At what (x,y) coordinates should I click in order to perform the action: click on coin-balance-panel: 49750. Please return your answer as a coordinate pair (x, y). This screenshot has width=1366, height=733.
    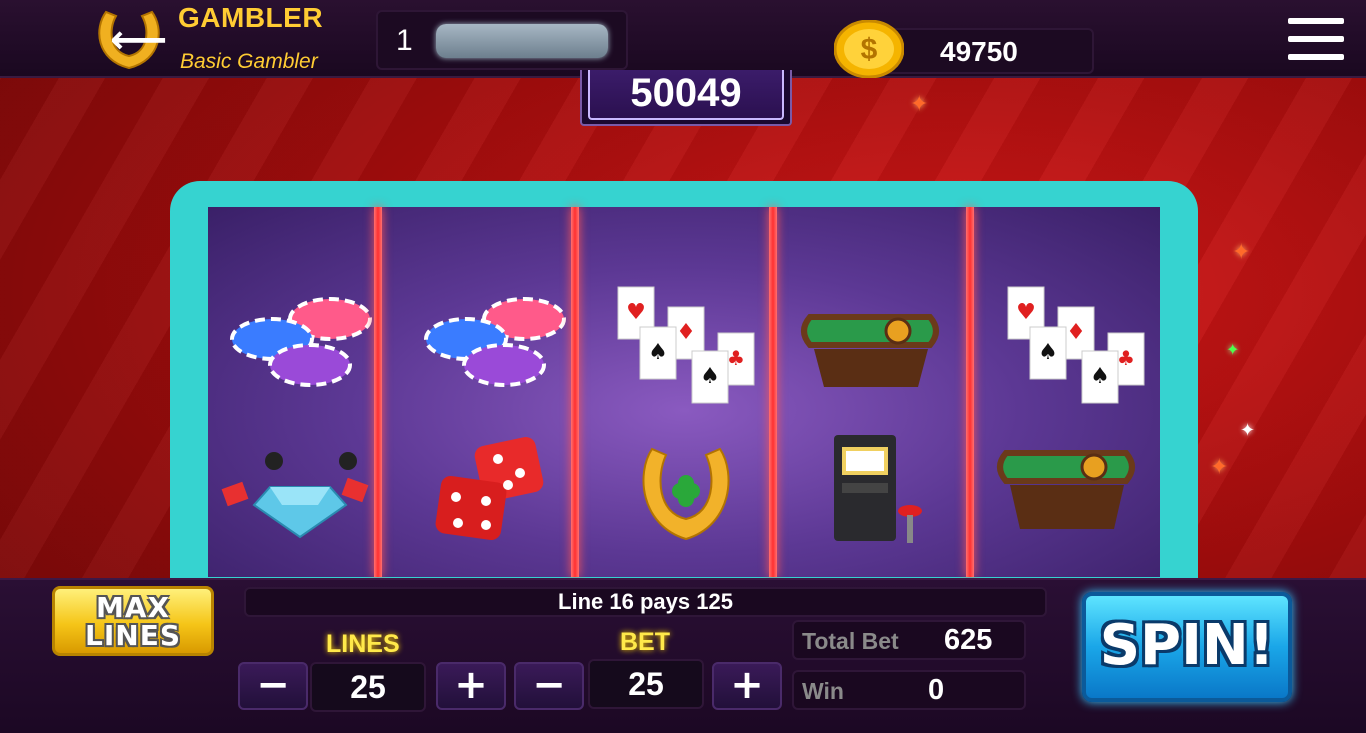
    Looking at the image, I should click on (987, 51).